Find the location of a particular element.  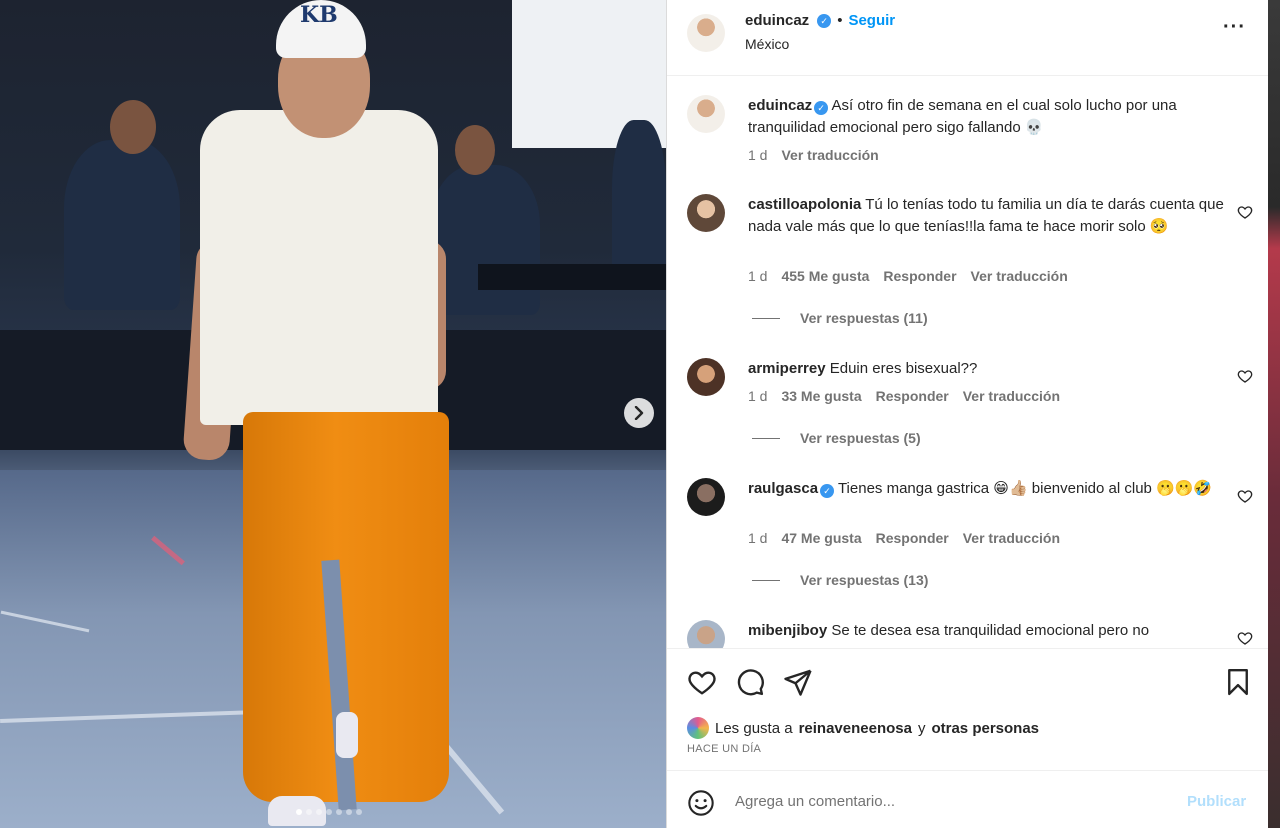

header-user-row: eduincaz ✓ • Seguir is located at coordinates (820, 20).